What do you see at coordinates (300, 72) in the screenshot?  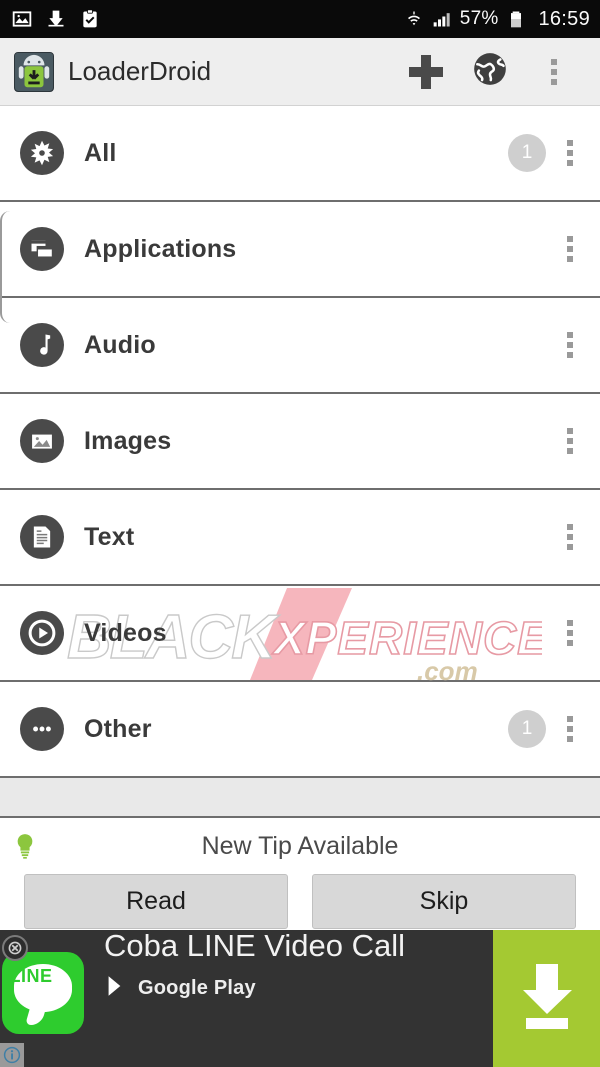 I see `app-bar: LoaderDroid` at bounding box center [300, 72].